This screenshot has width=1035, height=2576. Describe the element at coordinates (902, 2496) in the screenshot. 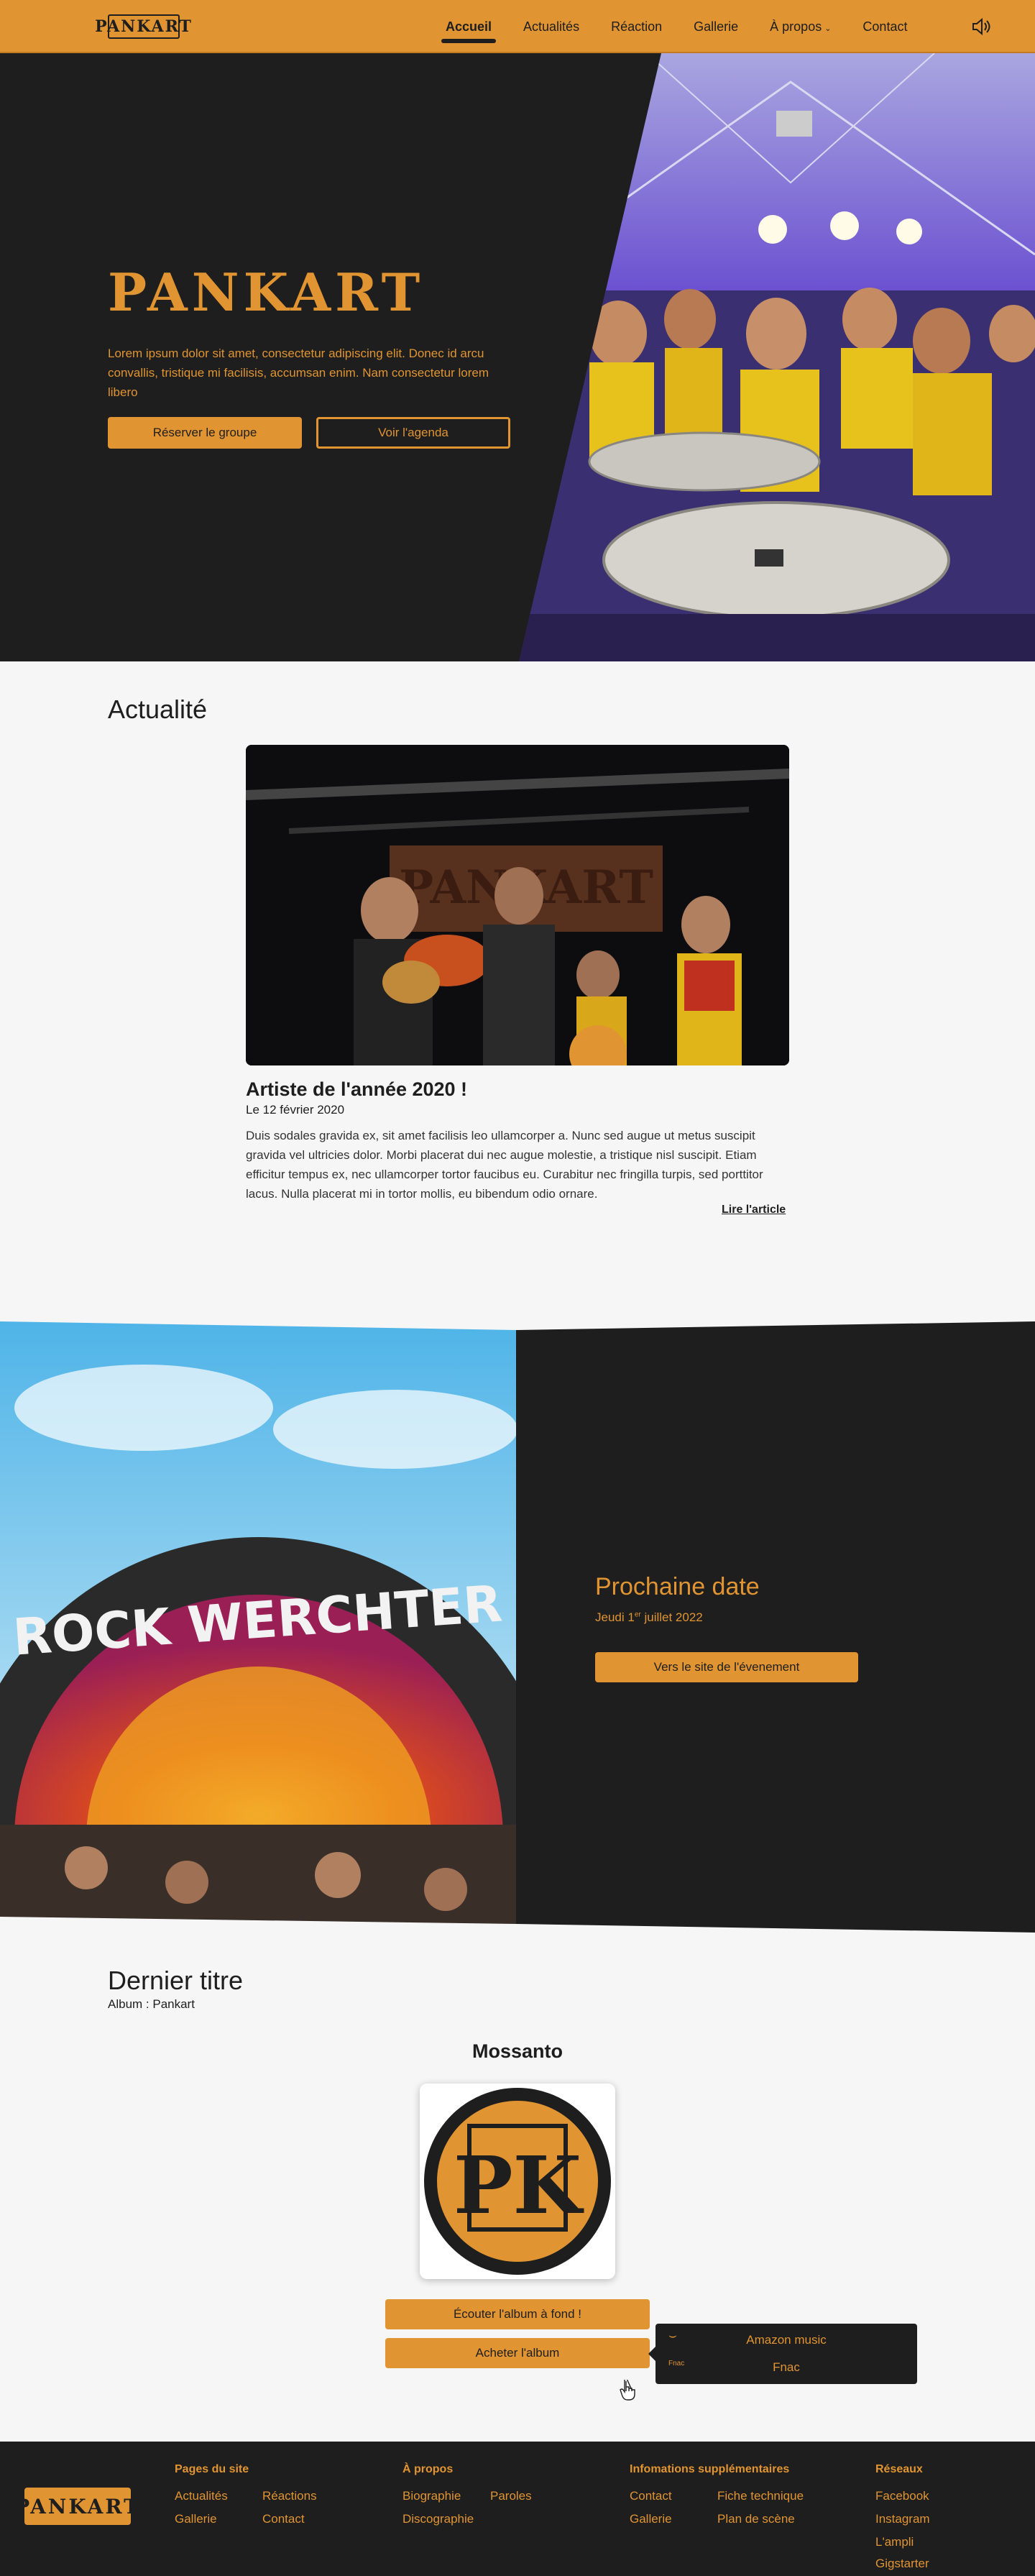

I see `footer-link-facebook: Facebook` at that location.